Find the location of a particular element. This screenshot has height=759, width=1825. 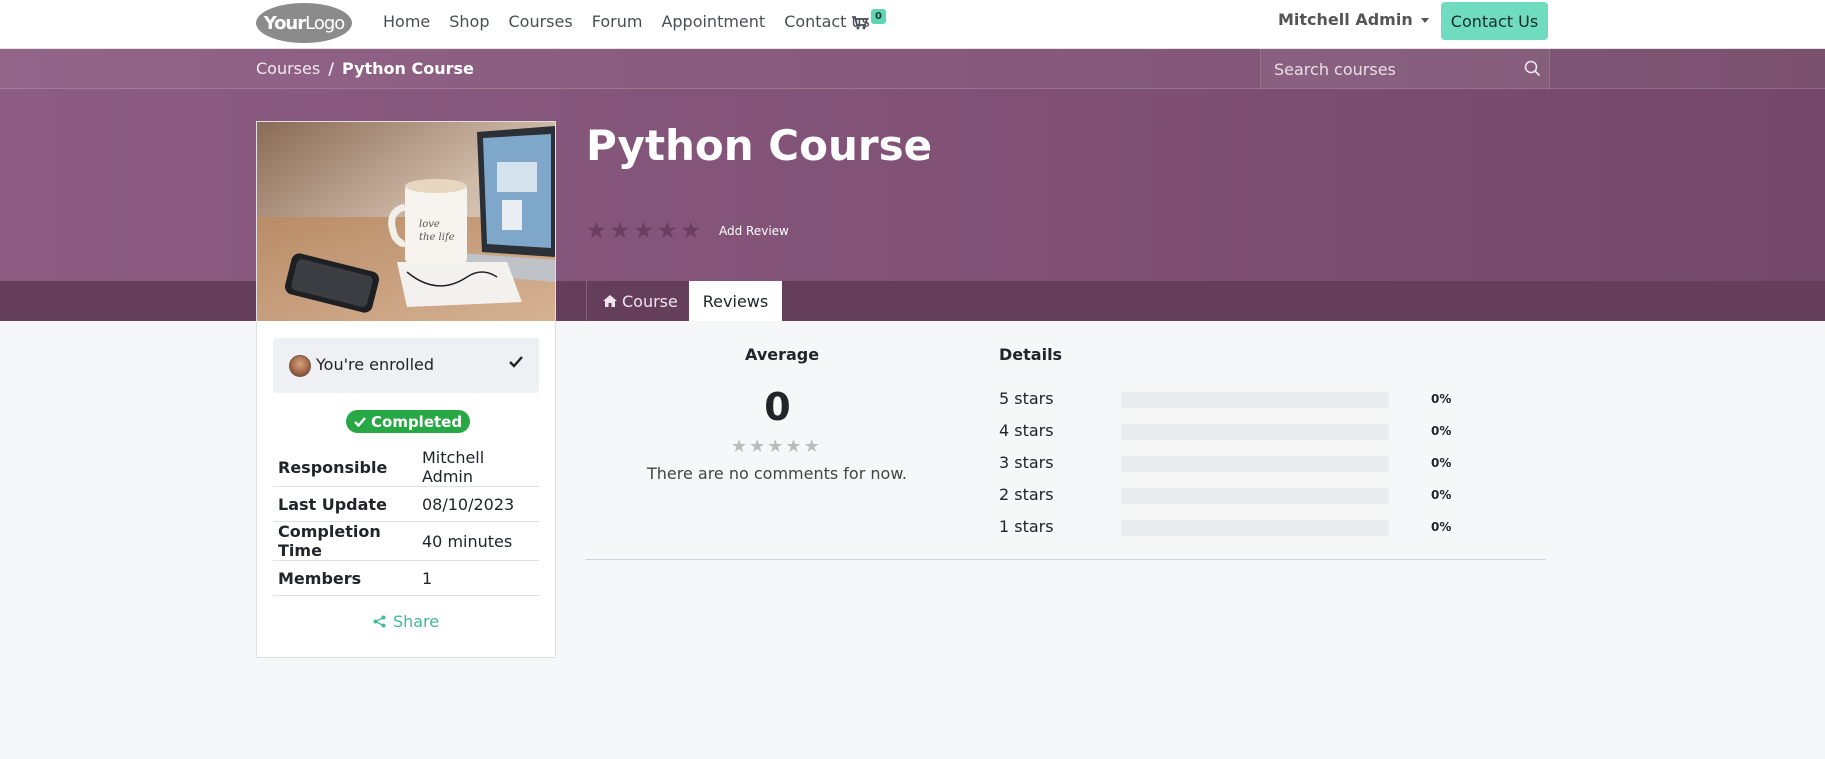

search-input is located at coordinates (1386, 69).